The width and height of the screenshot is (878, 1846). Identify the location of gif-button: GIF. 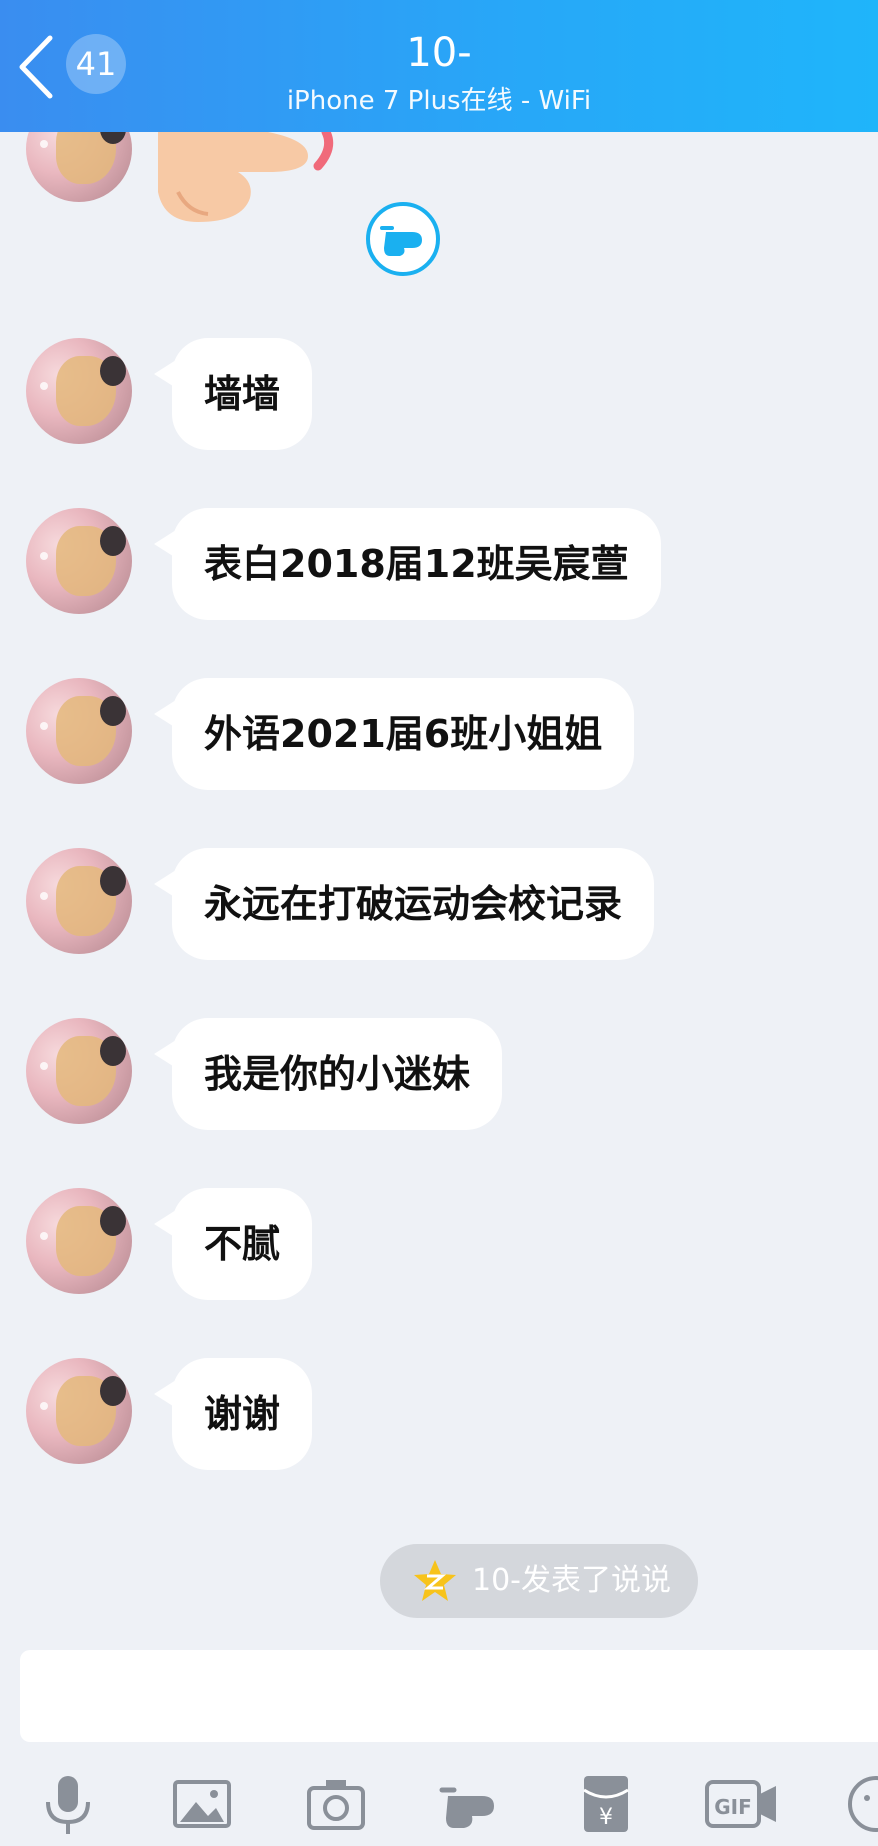
(741, 1804).